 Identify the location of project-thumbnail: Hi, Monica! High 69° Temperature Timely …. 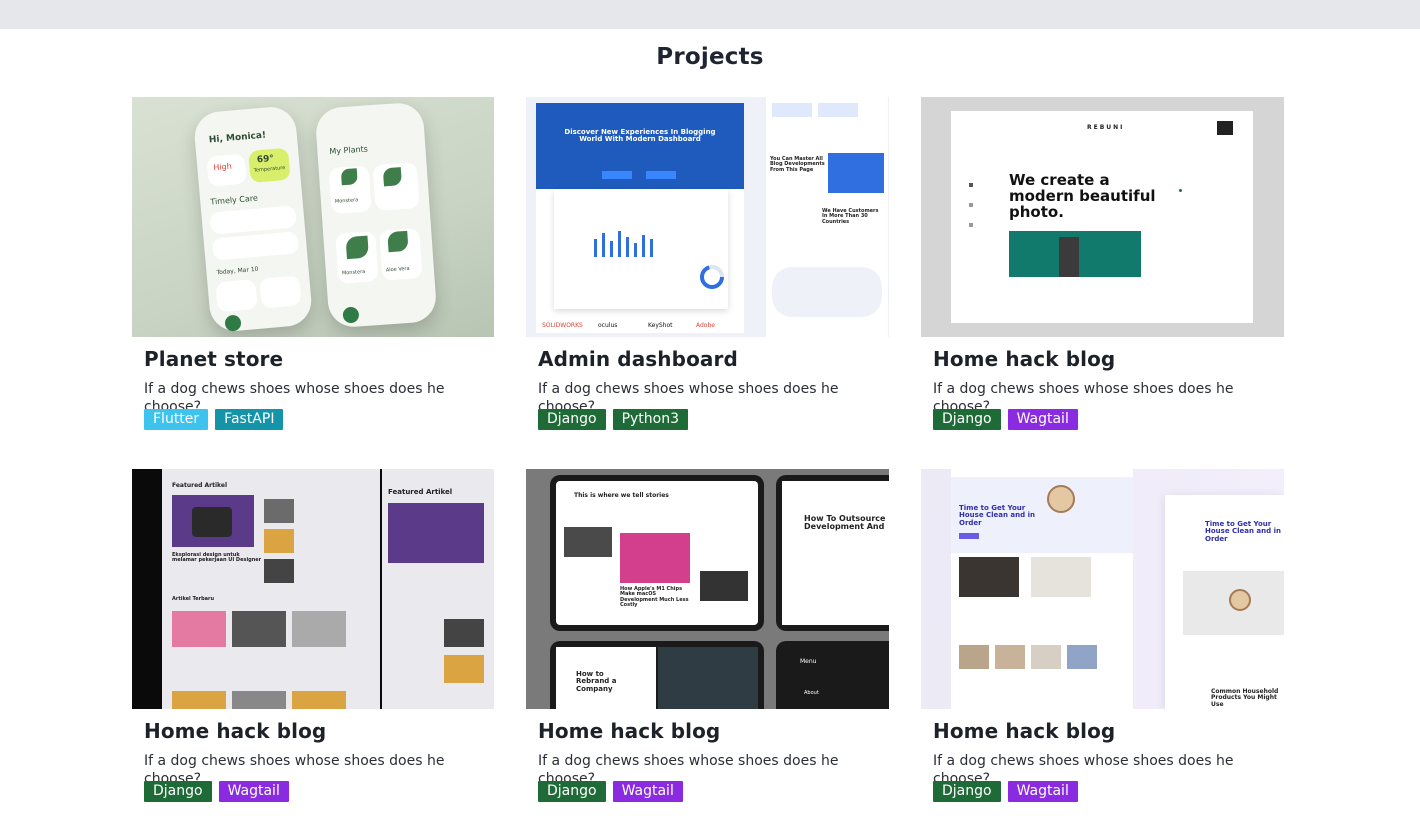
(313, 217).